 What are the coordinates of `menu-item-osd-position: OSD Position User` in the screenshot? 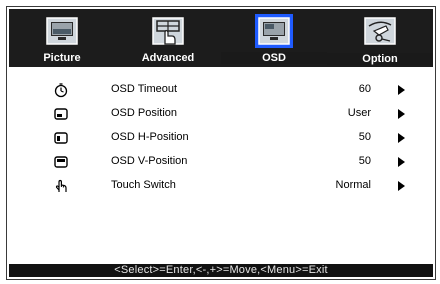 It's located at (221, 114).